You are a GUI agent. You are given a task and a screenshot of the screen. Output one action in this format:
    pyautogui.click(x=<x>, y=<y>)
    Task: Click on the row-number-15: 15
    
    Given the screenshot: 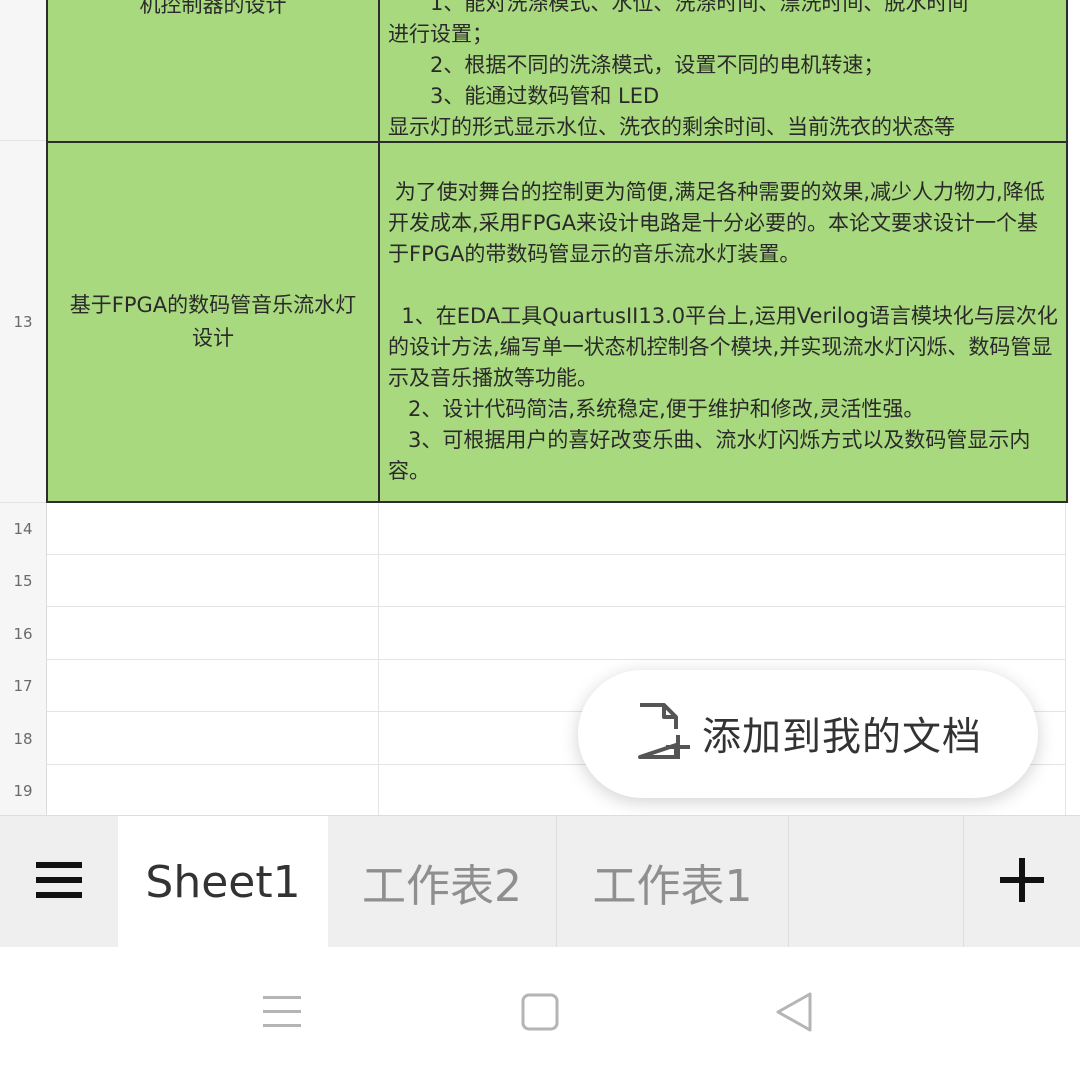 What is the action you would take?
    pyautogui.click(x=23, y=581)
    